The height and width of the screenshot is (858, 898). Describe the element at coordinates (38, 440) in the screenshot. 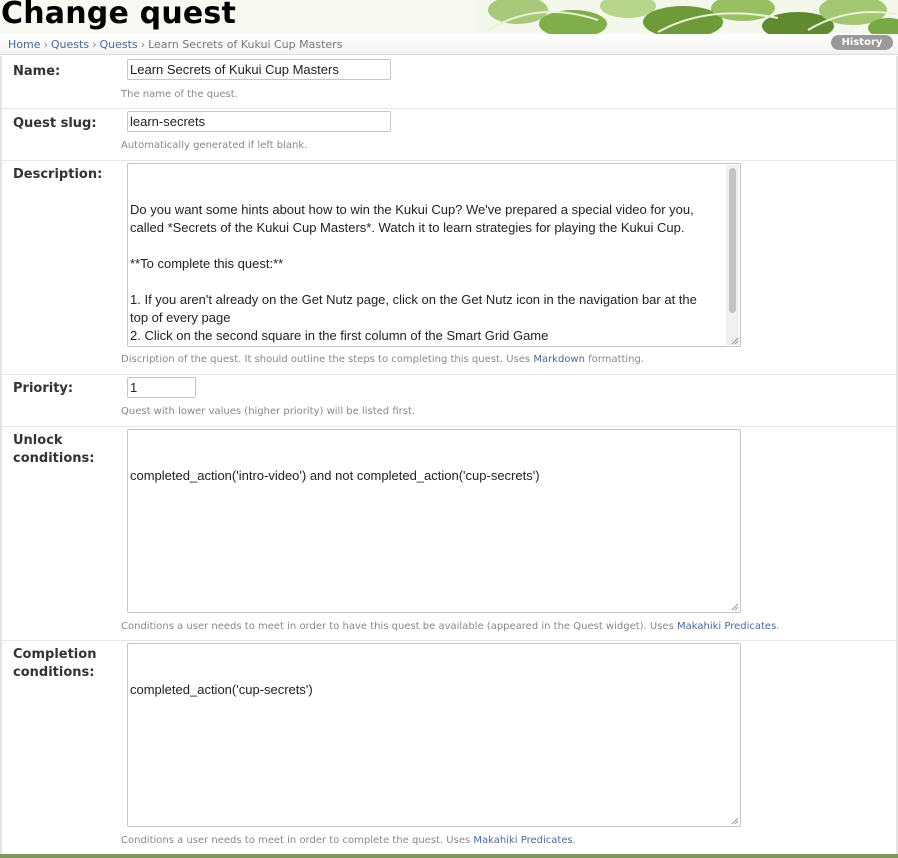

I see `unlock-label-line1: Unlock` at that location.